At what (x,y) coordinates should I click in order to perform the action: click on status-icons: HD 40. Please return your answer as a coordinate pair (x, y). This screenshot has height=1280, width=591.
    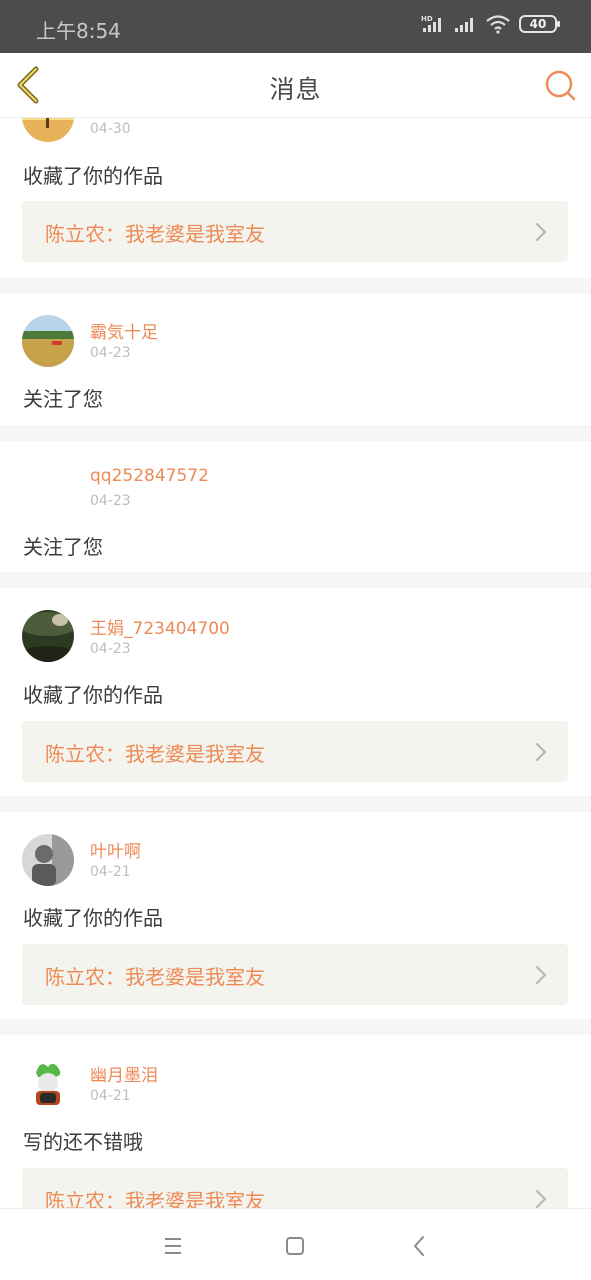
    Looking at the image, I should click on (490, 24).